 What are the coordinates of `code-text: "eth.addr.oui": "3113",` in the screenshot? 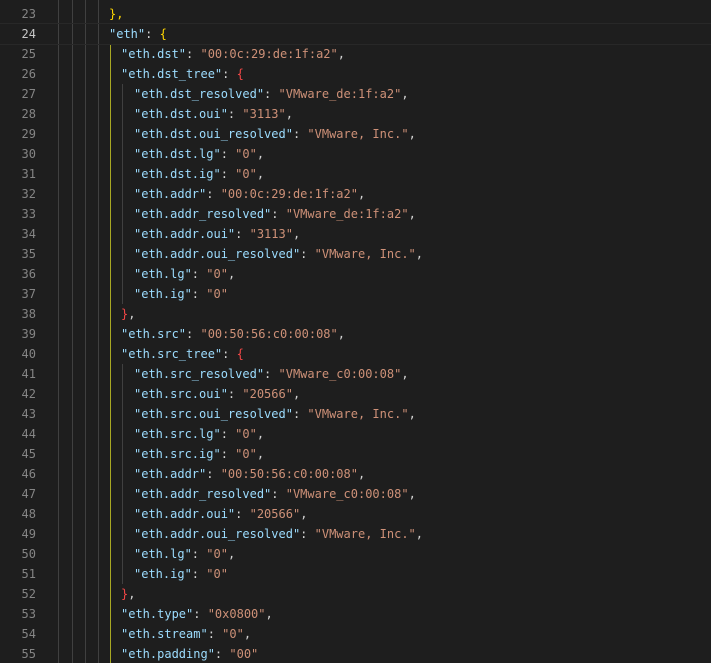 It's located at (217, 234).